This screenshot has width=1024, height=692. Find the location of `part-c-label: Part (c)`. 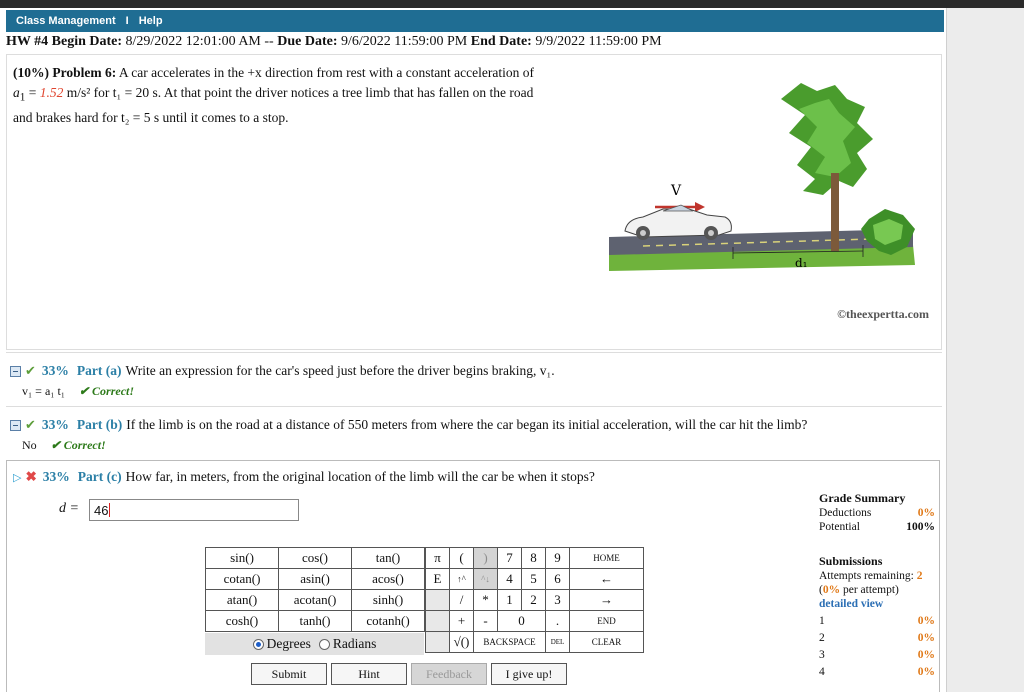

part-c-label: Part (c) is located at coordinates (99, 476).